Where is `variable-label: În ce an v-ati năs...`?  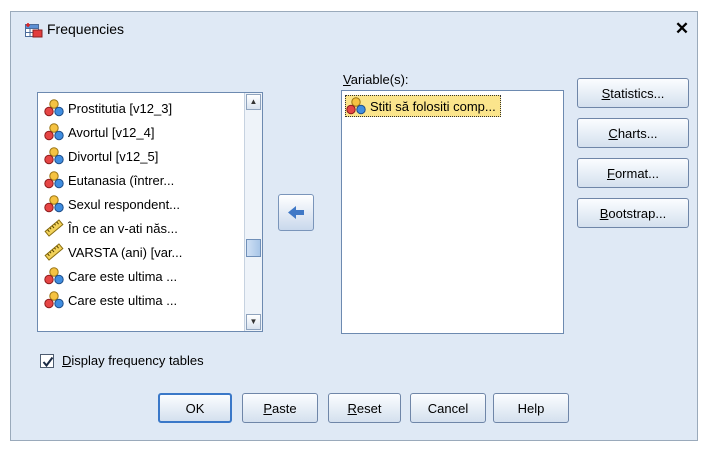 variable-label: În ce an v-ati năs... is located at coordinates (123, 228).